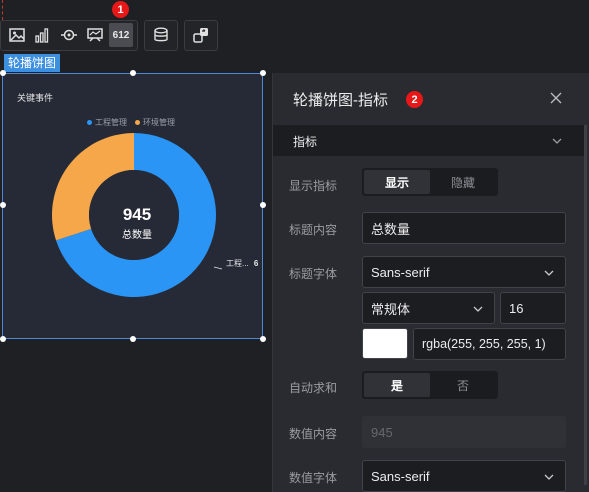  I want to click on bar-chart-icon, so click(43, 35).